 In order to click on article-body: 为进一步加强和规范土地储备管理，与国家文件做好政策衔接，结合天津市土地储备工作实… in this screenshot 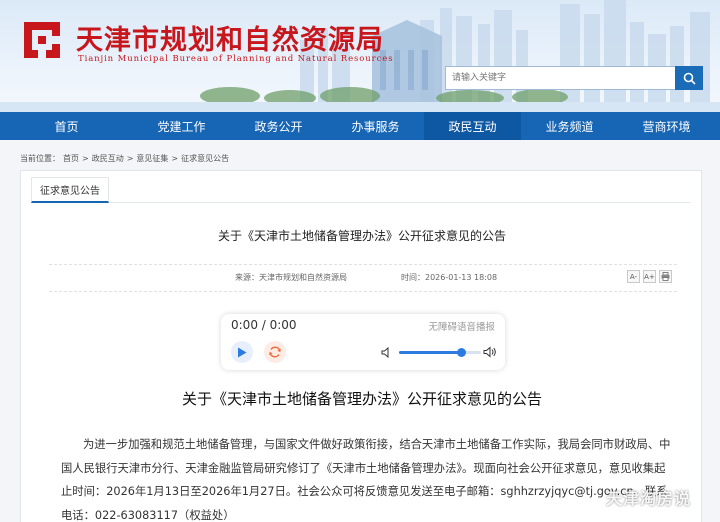, I will do `click(366, 480)`.